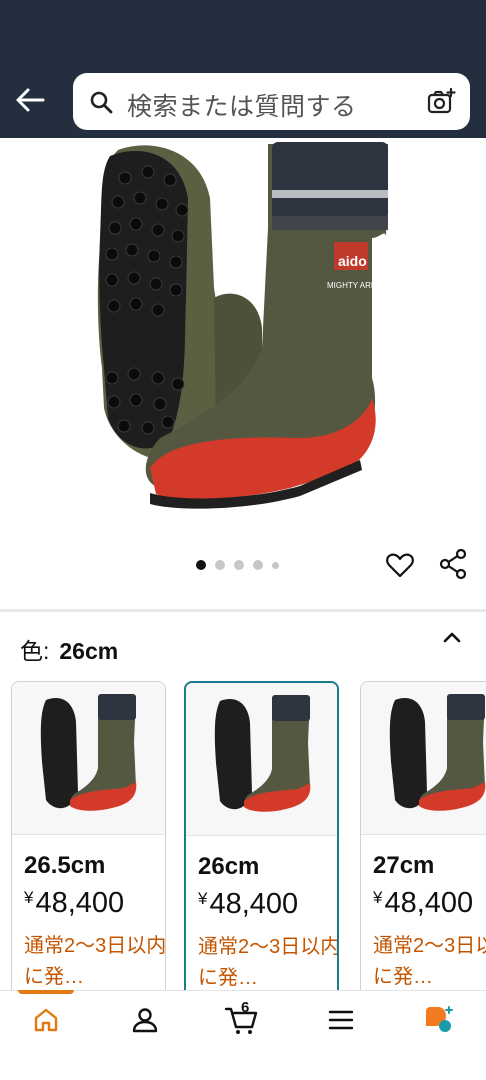 This screenshot has height=1080, width=486. What do you see at coordinates (229, 866) in the screenshot?
I see `swatch-size: 26cm` at bounding box center [229, 866].